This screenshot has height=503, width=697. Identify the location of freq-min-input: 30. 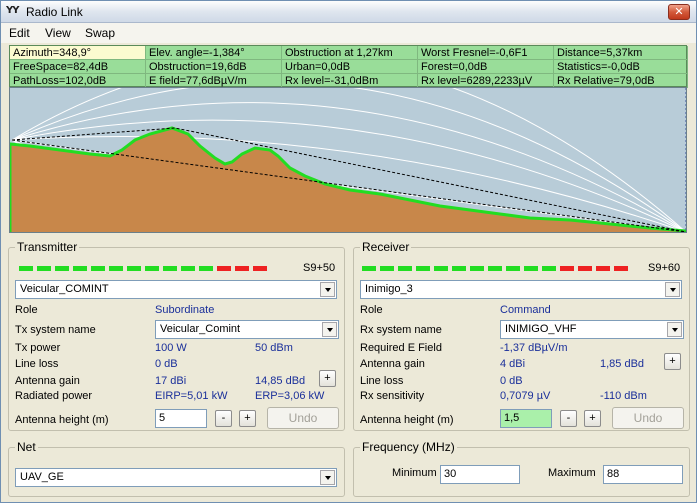
(480, 474).